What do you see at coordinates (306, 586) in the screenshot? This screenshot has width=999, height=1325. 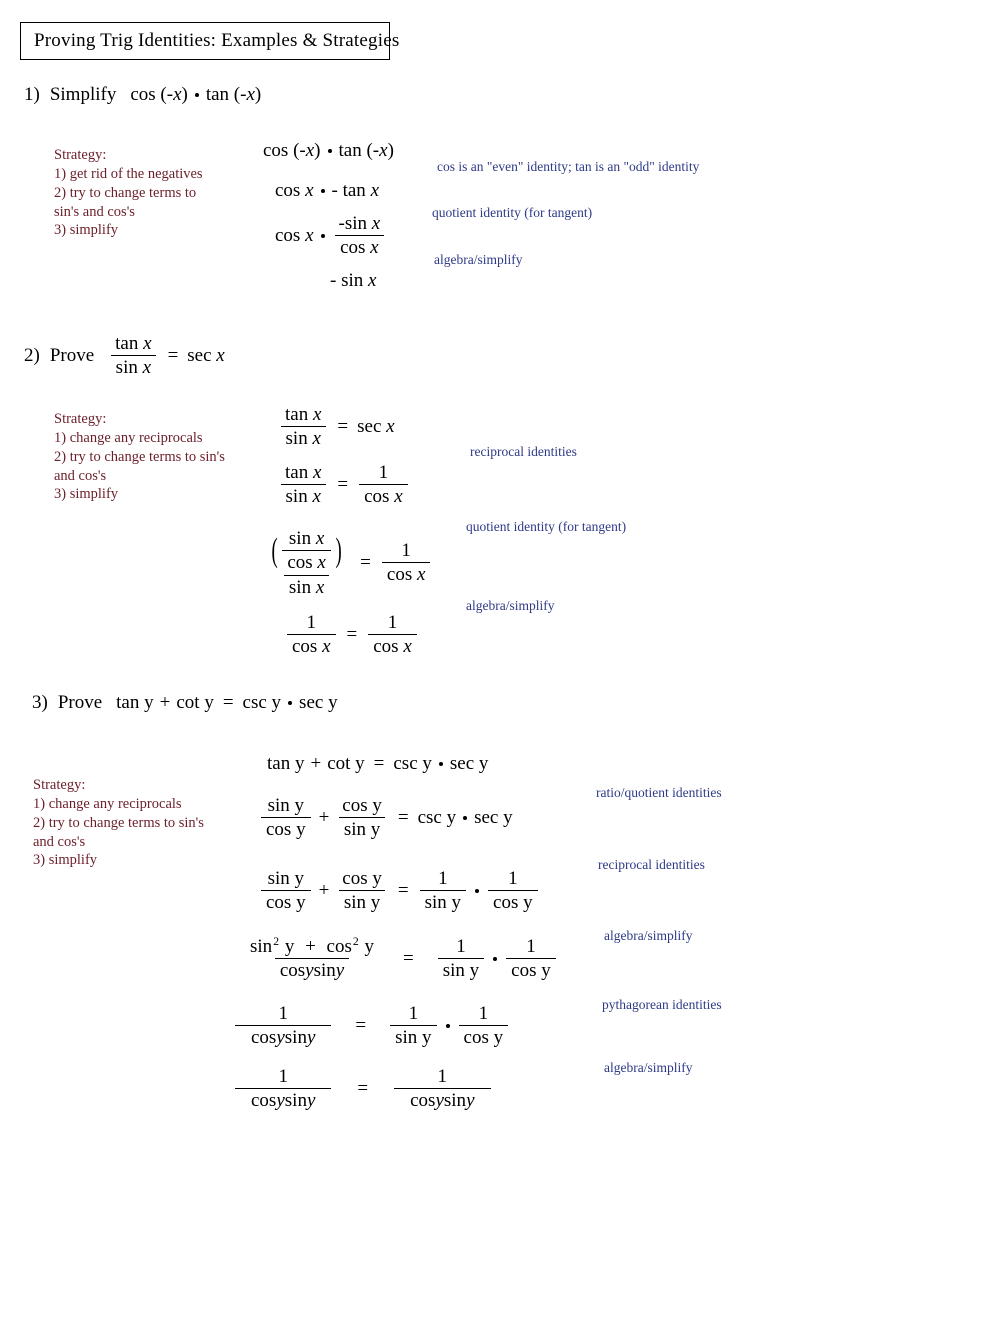 I see `fraction-denominator: sin x` at bounding box center [306, 586].